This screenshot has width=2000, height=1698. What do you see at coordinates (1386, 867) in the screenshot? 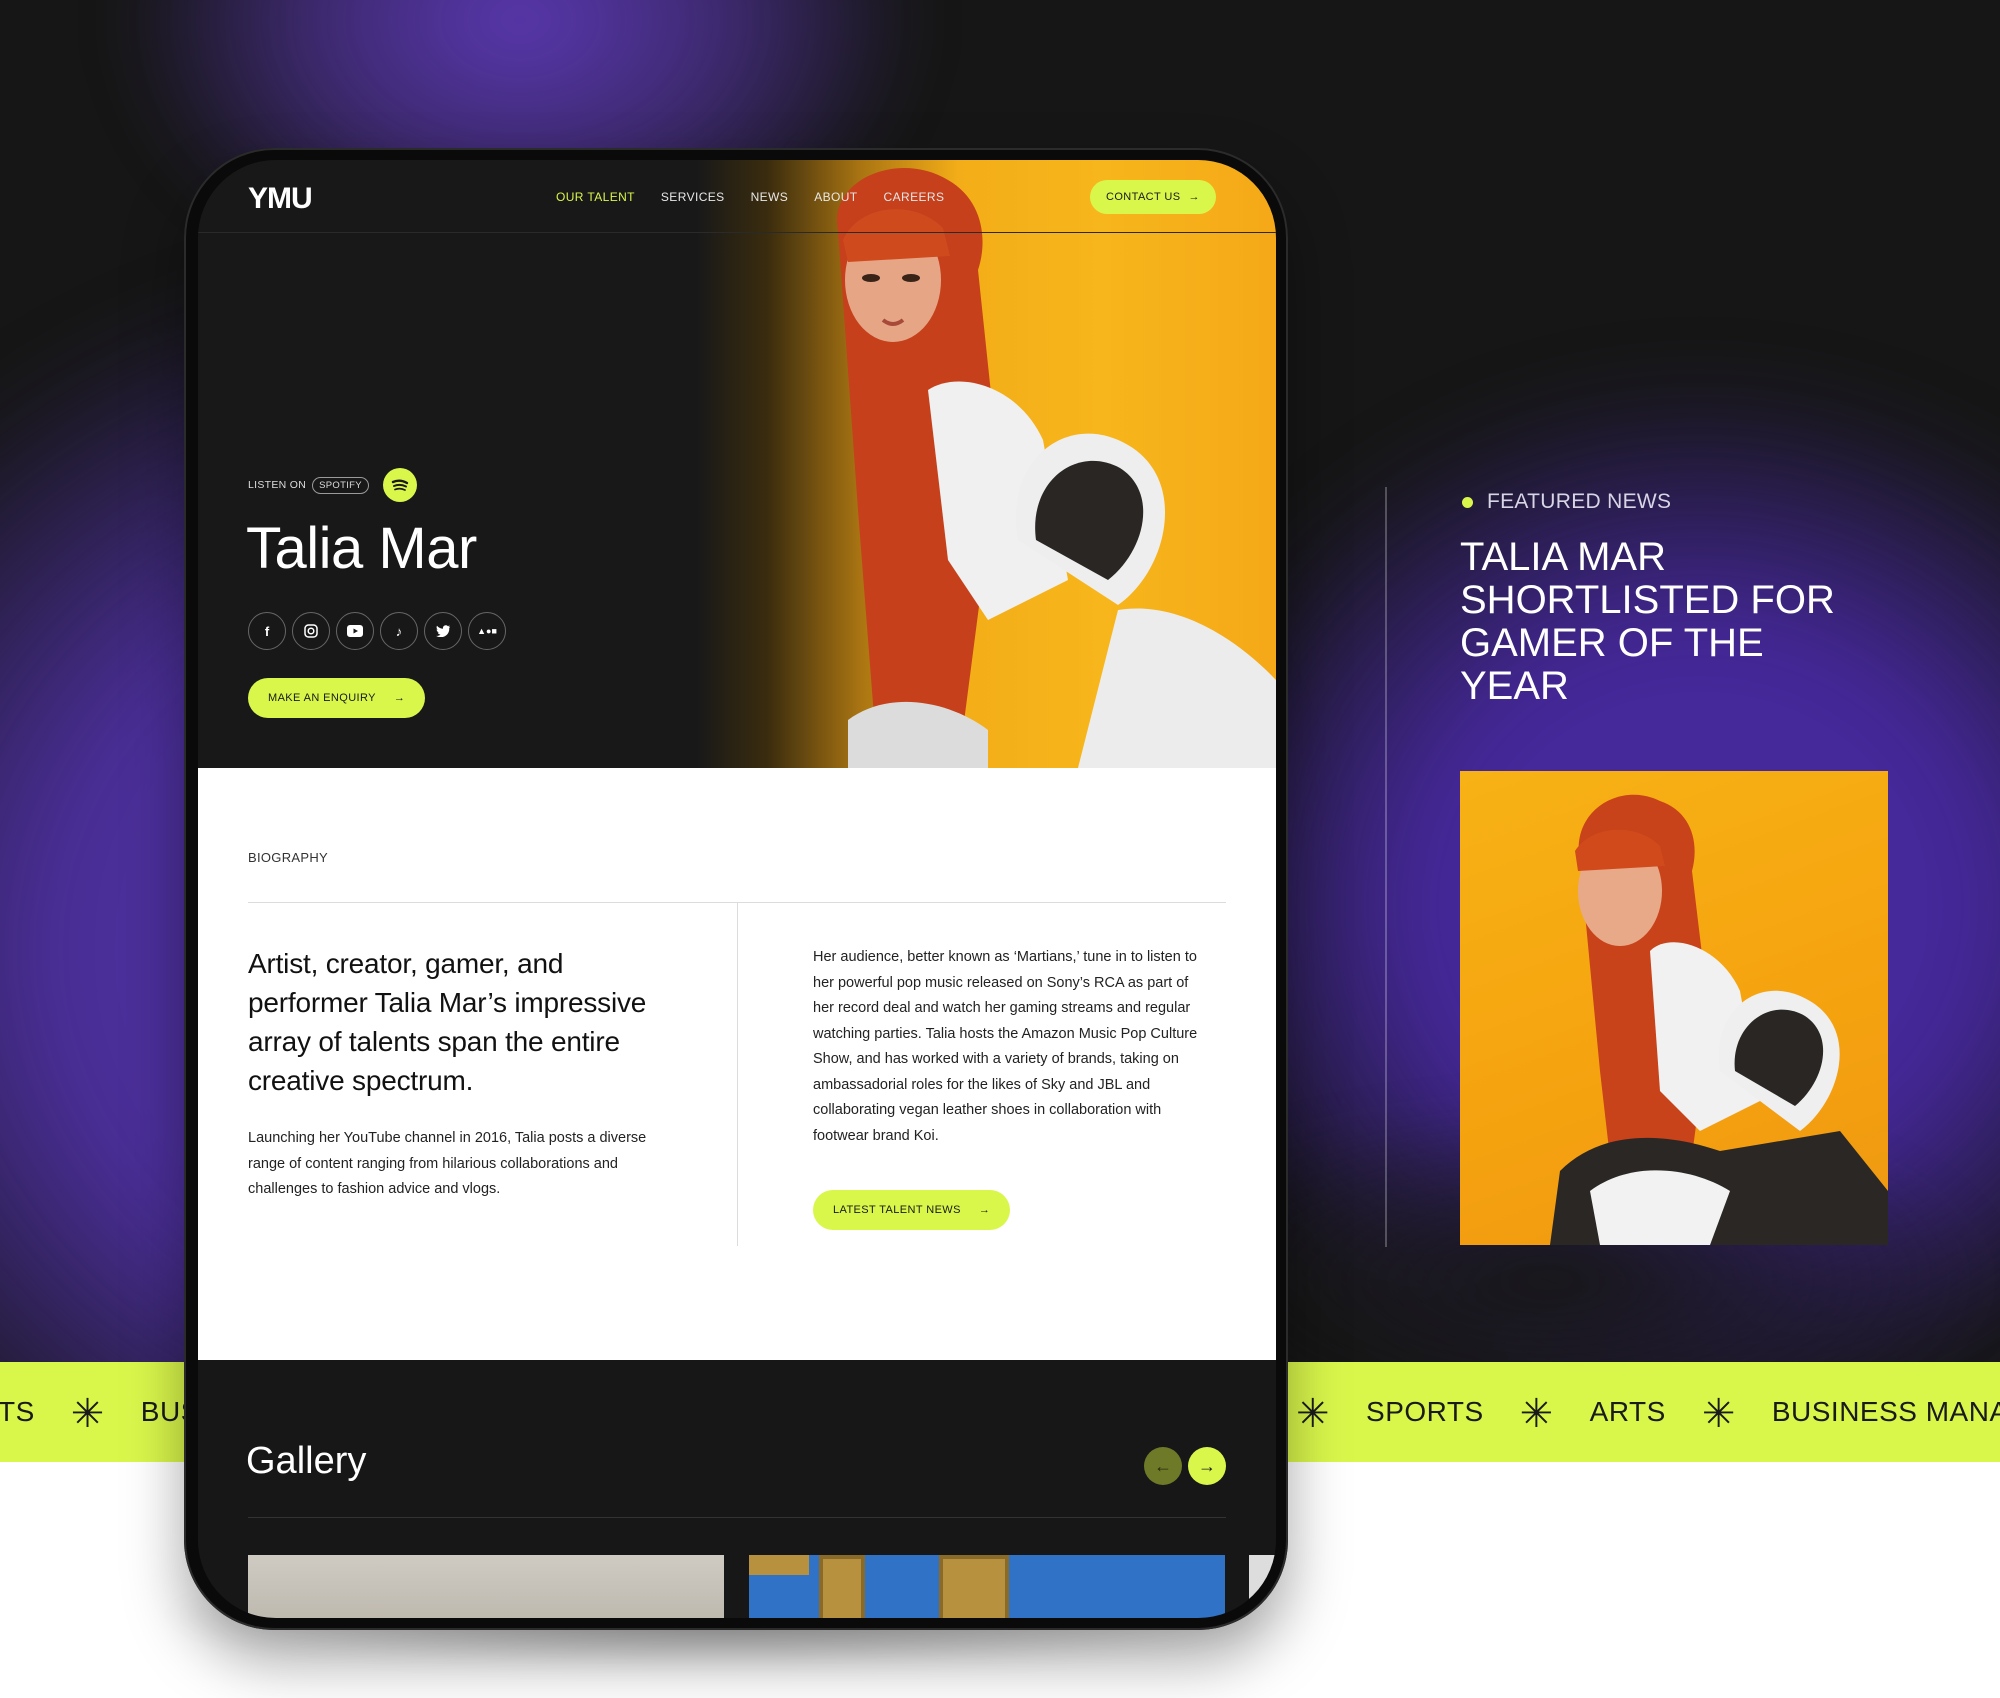
I see `divider-line` at bounding box center [1386, 867].